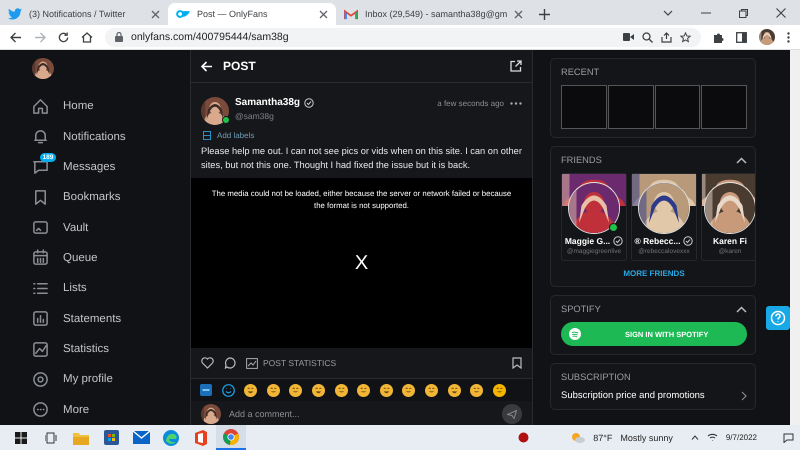 This screenshot has width=800, height=450. Describe the element at coordinates (16, 37) in the screenshot. I see `back-icon` at that location.